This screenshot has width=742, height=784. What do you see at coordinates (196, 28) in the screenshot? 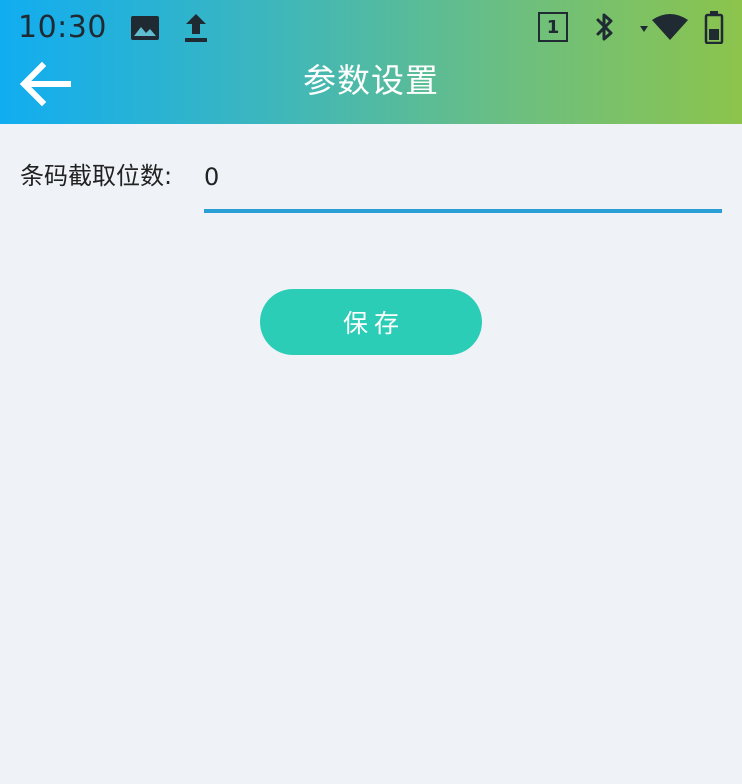
I see `upload-icon` at bounding box center [196, 28].